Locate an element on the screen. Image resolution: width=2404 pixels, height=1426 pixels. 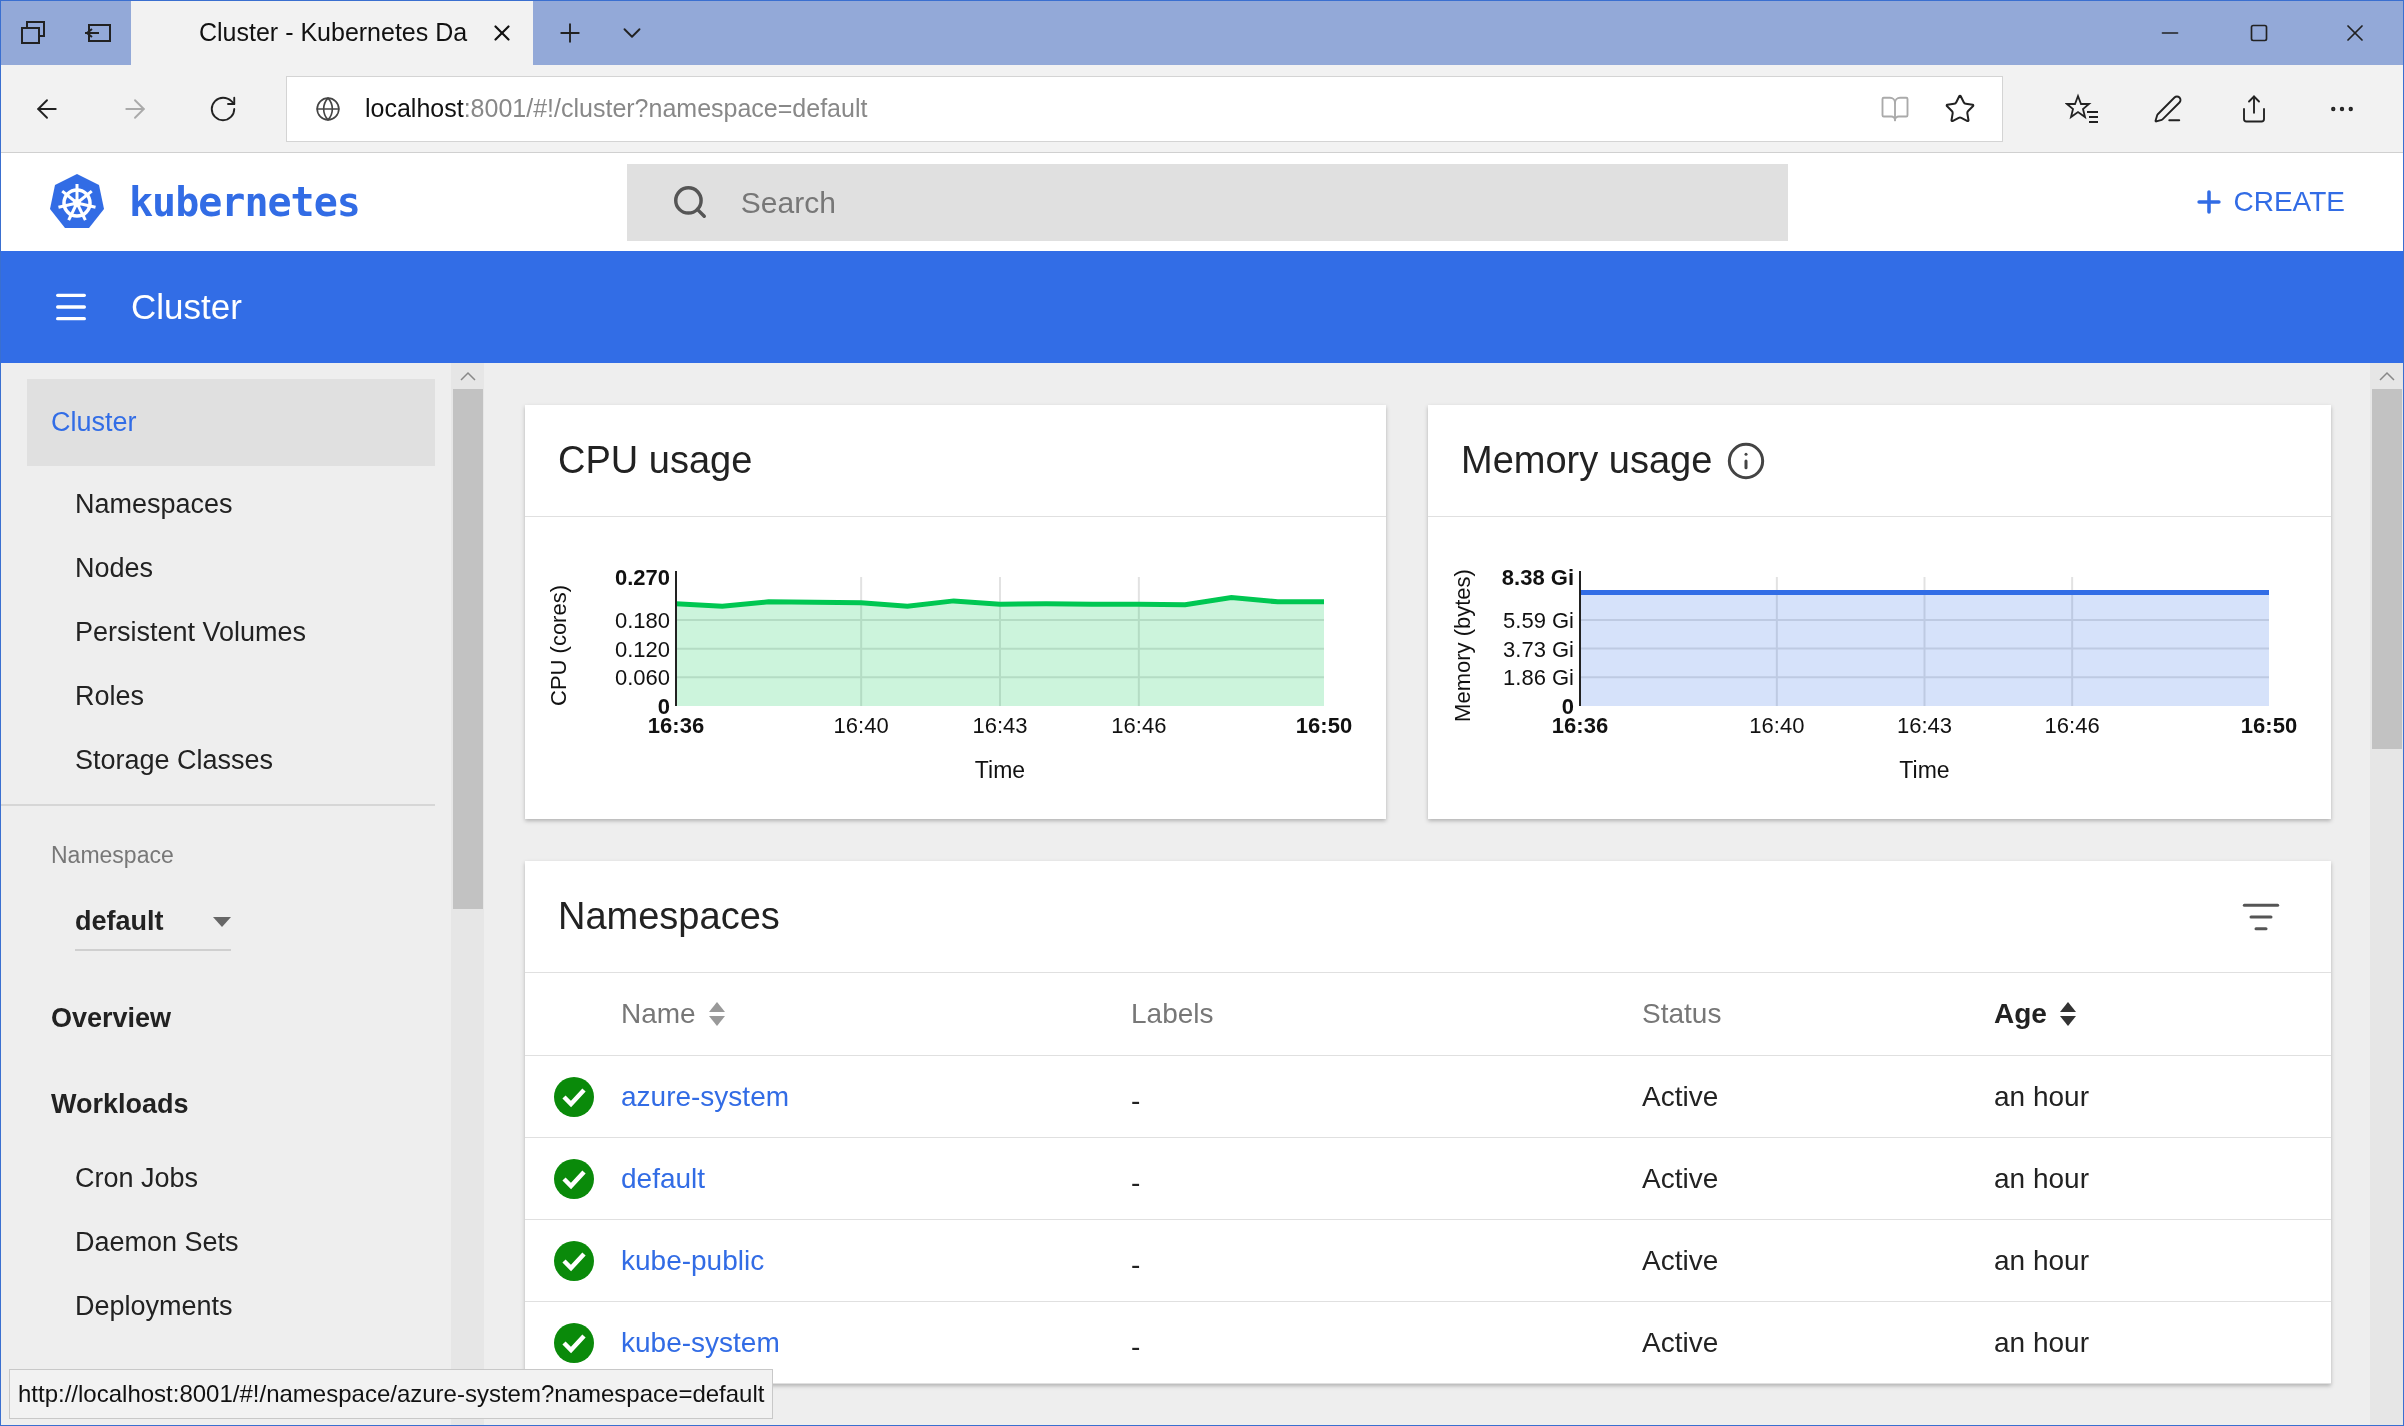
namespace-label: Namespace is located at coordinates (113, 855).